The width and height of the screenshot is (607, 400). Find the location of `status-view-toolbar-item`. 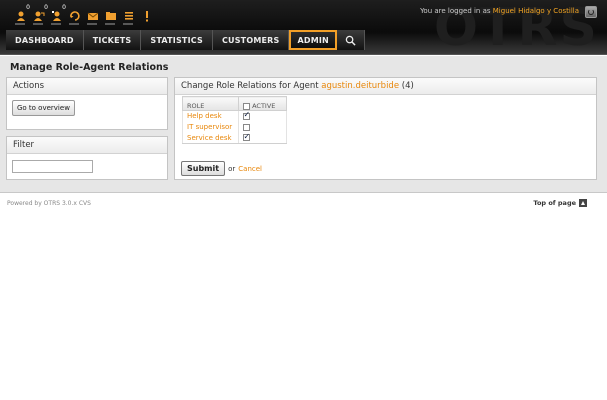

status-view-toolbar-item is located at coordinates (147, 16).